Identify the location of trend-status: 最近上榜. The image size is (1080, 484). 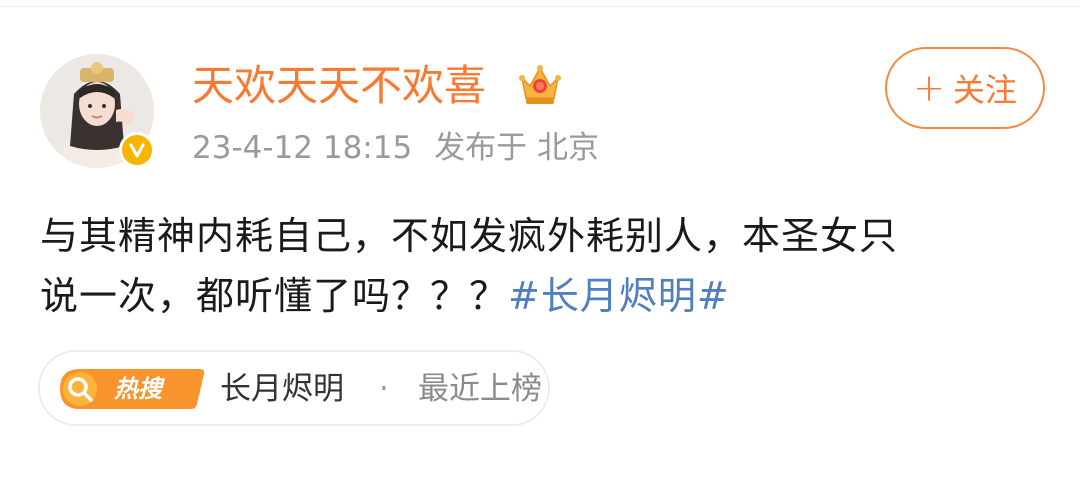
(480, 389).